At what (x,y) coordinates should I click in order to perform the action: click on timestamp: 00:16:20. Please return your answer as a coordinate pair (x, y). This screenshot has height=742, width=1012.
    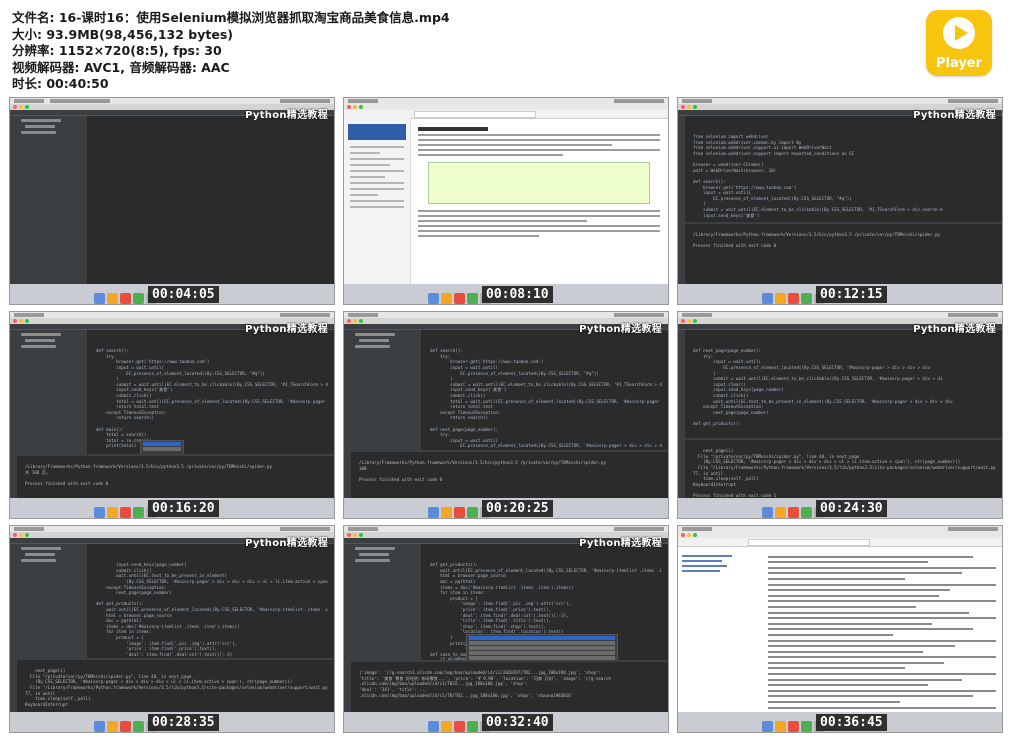
    Looking at the image, I should click on (183, 508).